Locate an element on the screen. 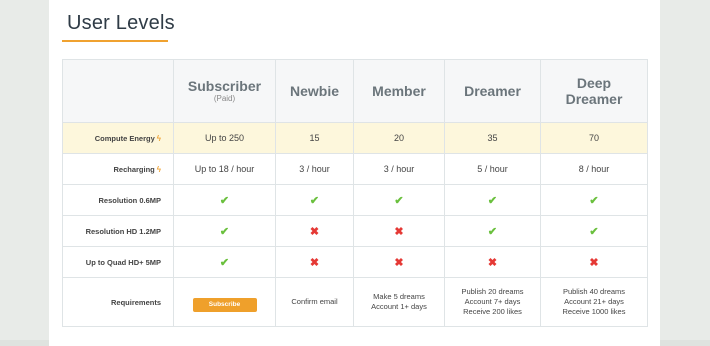 This screenshot has width=710, height=346. plan-header-subscriber: Subscriber (Paid) is located at coordinates (224, 91).